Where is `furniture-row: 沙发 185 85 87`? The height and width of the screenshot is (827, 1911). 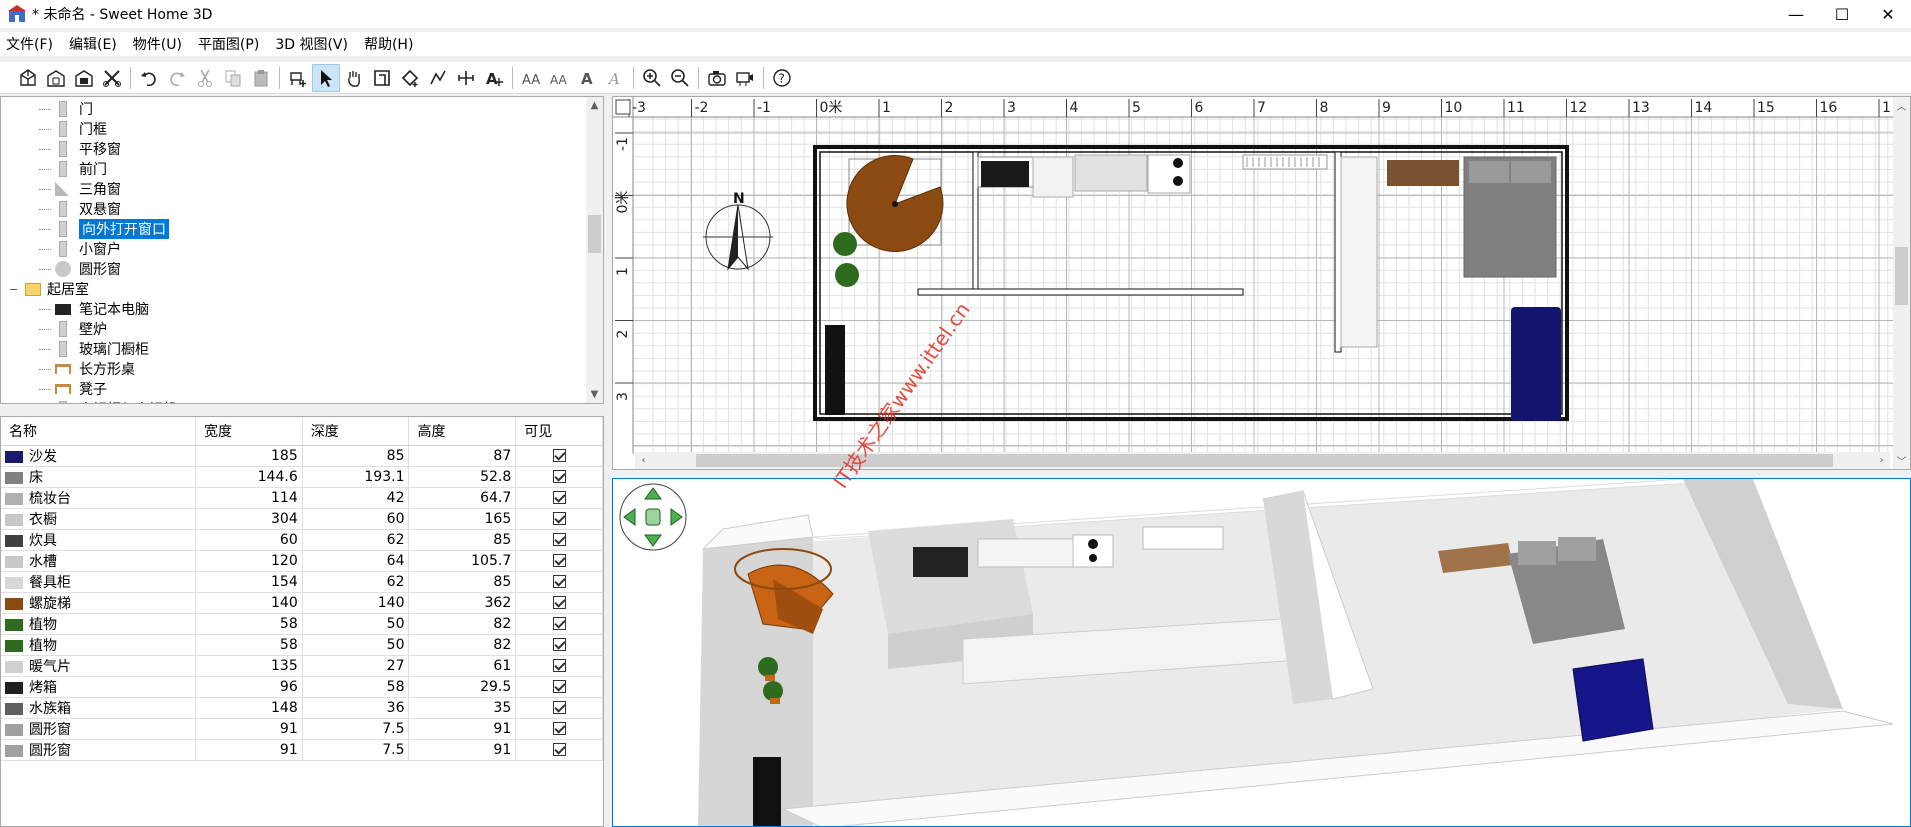 furniture-row: 沙发 185 85 87 is located at coordinates (302, 456).